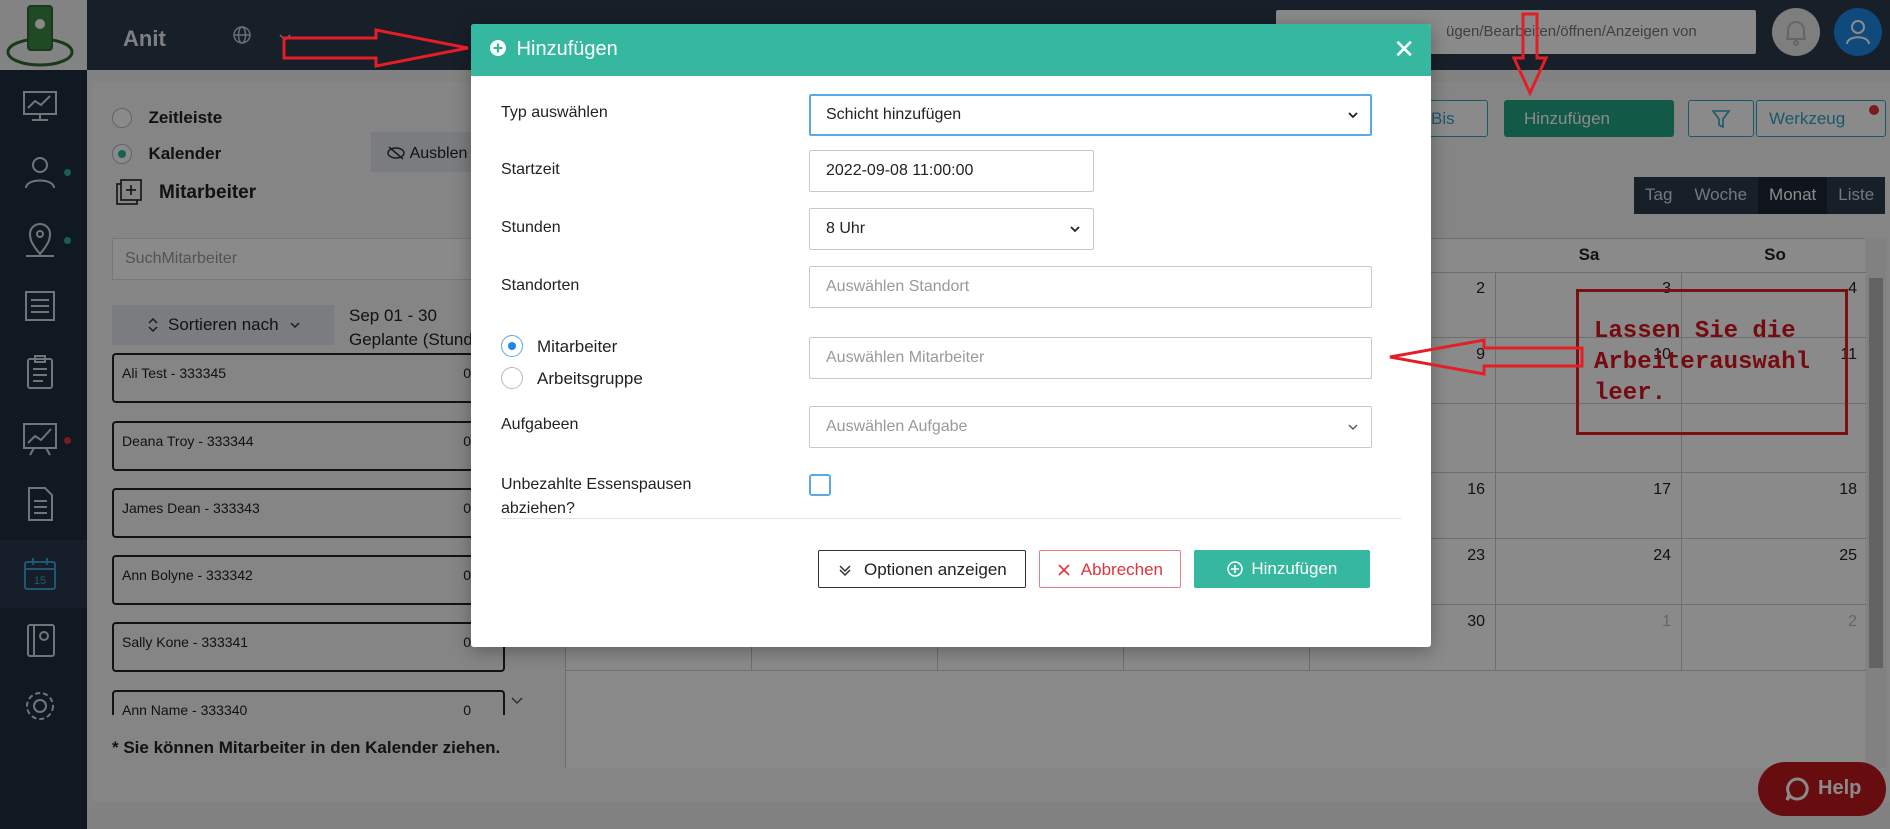 Image resolution: width=1890 pixels, height=829 pixels. Describe the element at coordinates (530, 169) in the screenshot. I see `start-time-label: Startzeit` at that location.